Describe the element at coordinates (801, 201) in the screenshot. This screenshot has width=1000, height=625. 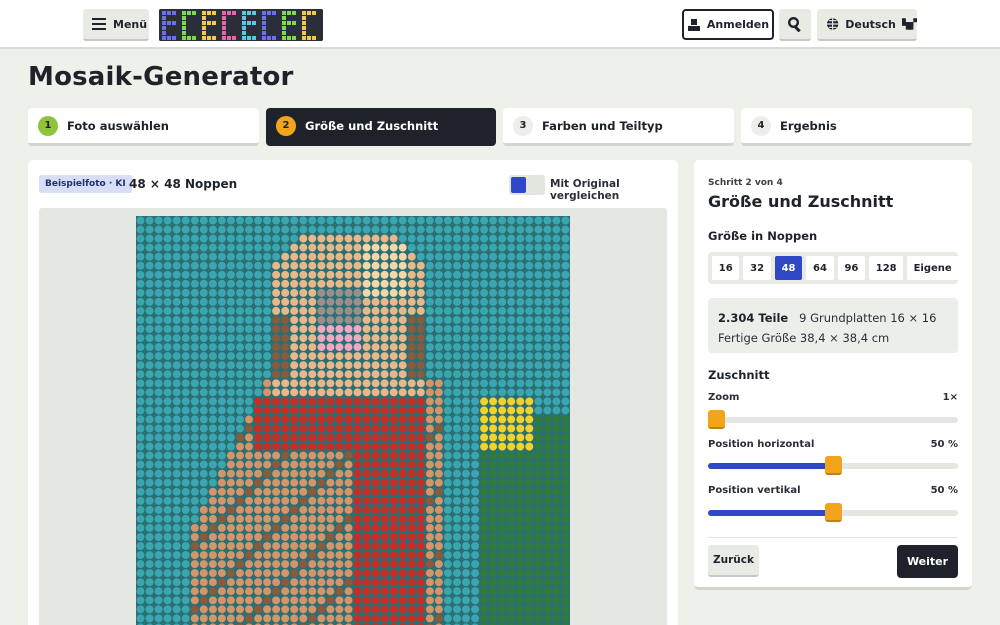
I see `panel-title: Größe und Zuschnitt` at that location.